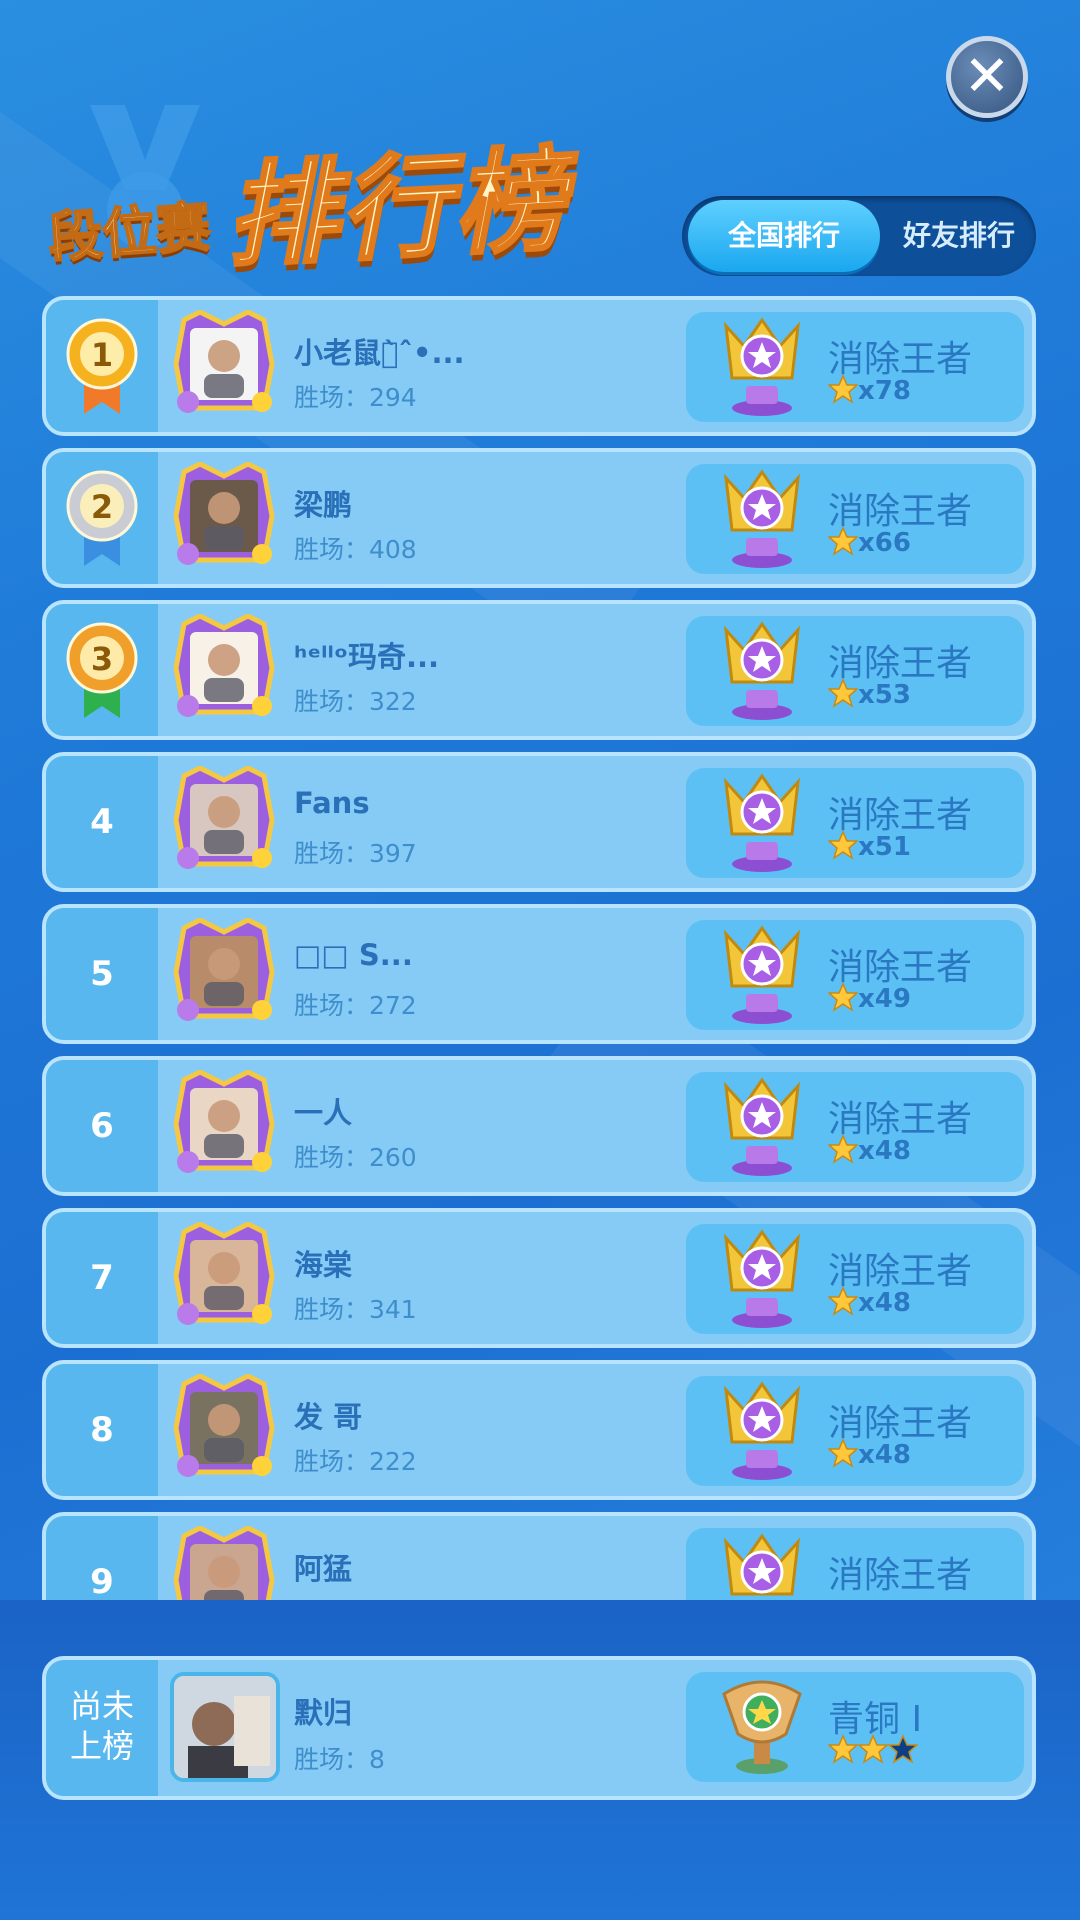  What do you see at coordinates (855, 367) in the screenshot?
I see `tier-badge: 消除王者 x78` at bounding box center [855, 367].